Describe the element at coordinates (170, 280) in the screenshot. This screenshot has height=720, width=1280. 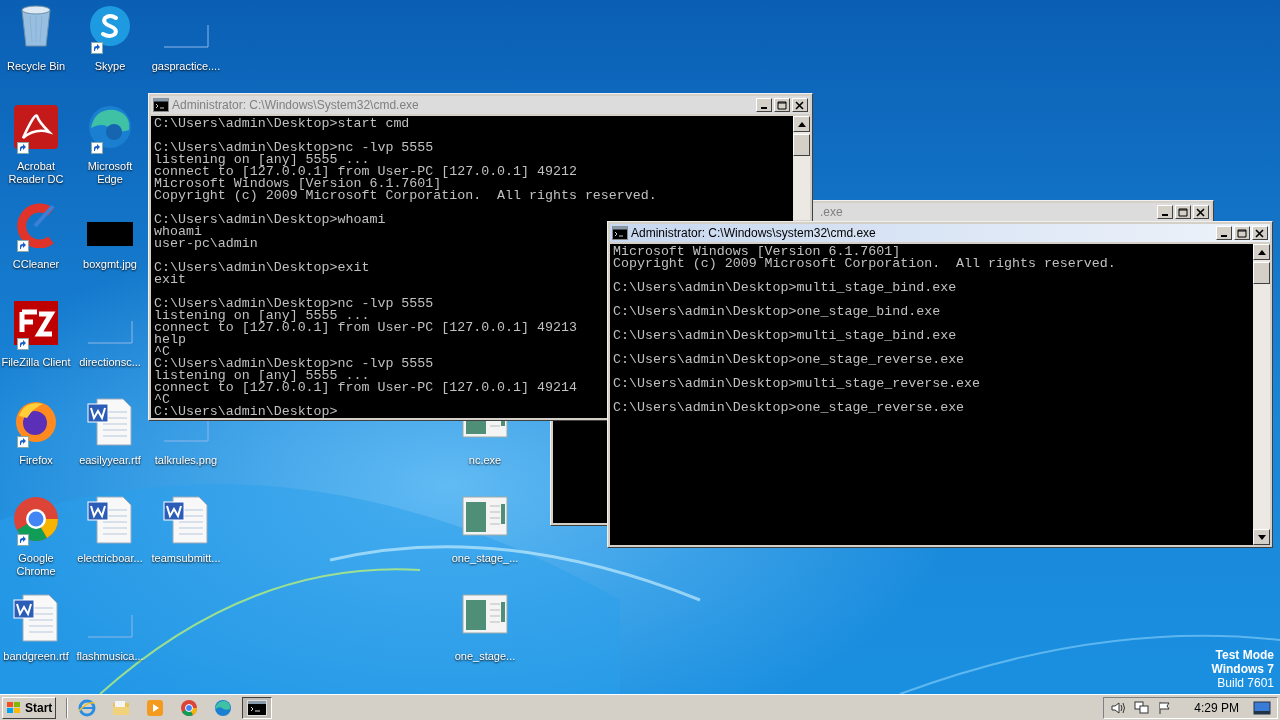
I see `console-line: exit` at that location.